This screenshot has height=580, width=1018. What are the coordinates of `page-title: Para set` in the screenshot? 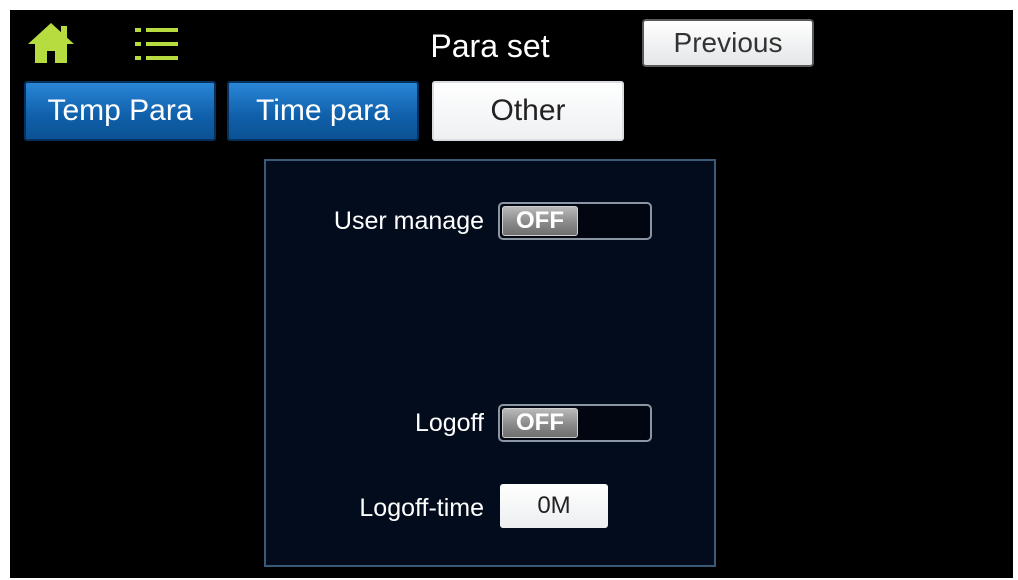 It's located at (490, 46).